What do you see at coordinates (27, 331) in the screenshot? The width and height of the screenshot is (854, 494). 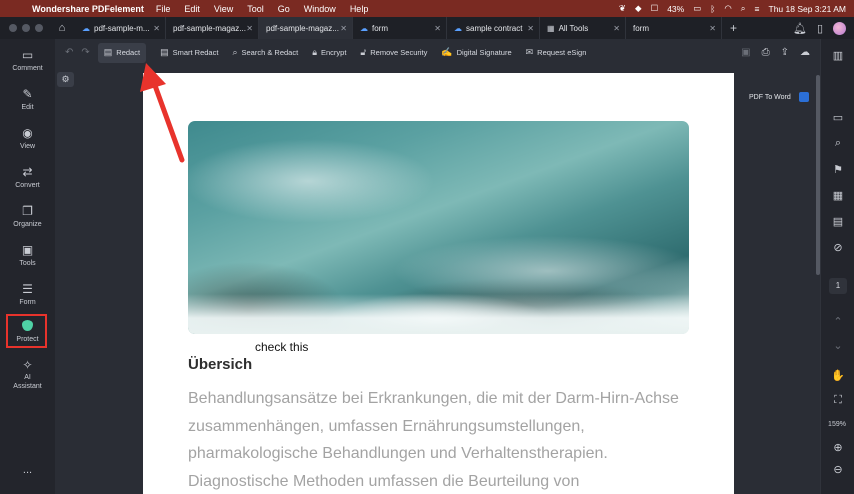 I see `sidebar-item-protect: Protect` at bounding box center [27, 331].